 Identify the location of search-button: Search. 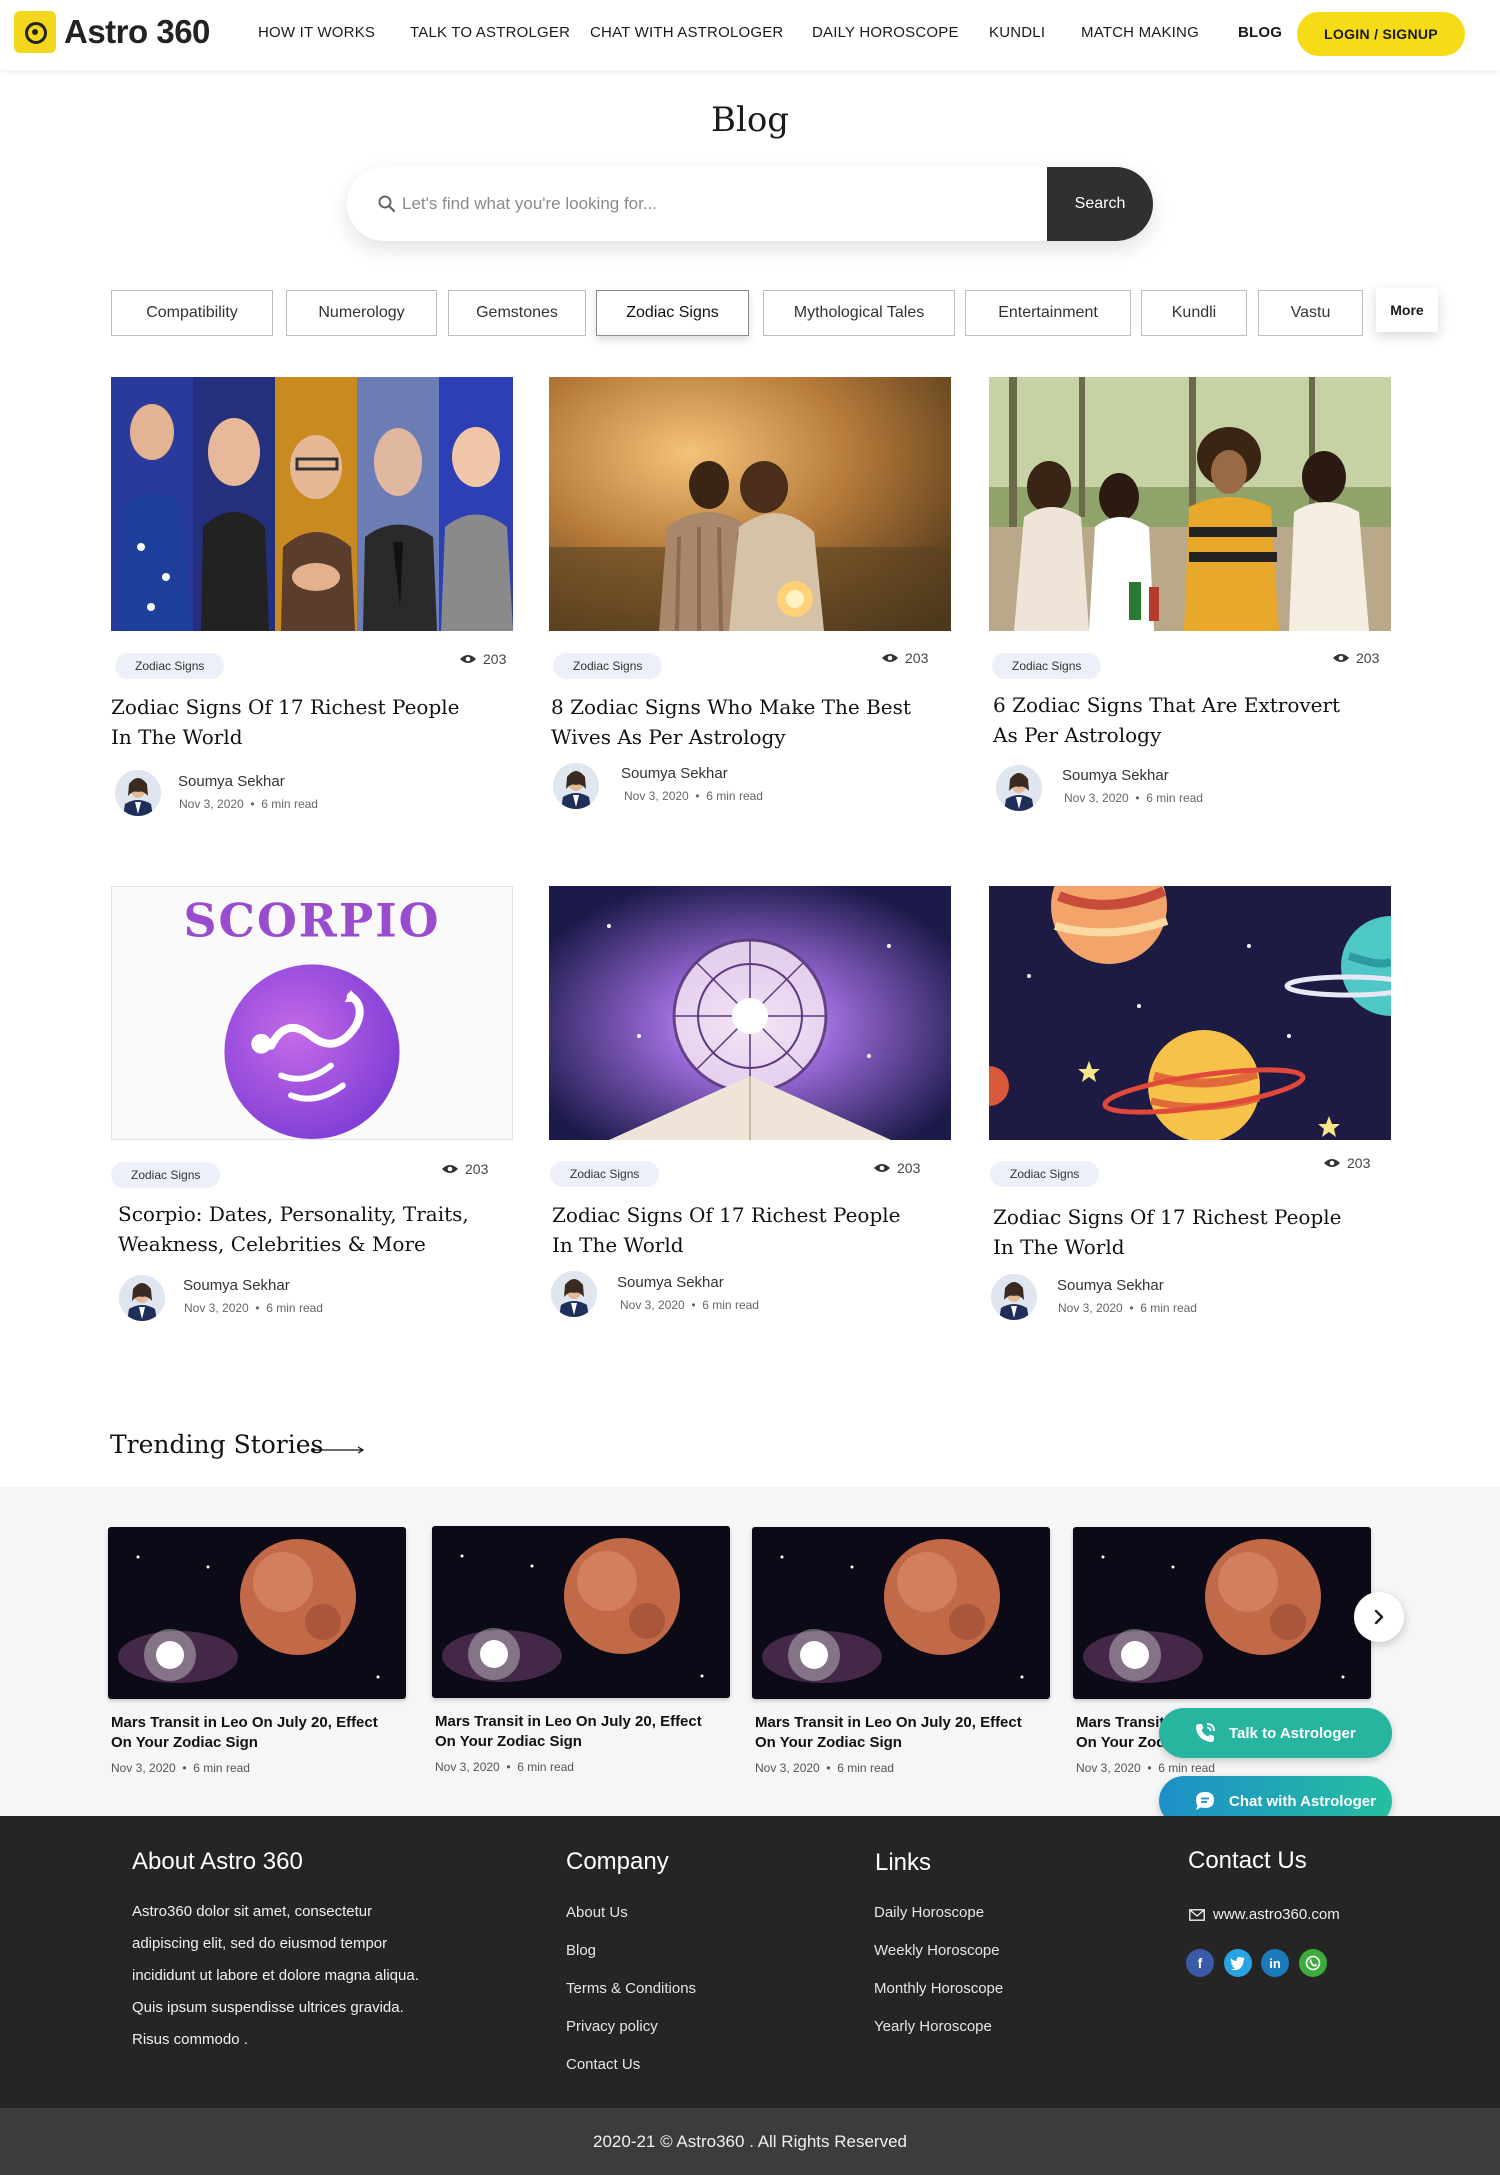
(1100, 204).